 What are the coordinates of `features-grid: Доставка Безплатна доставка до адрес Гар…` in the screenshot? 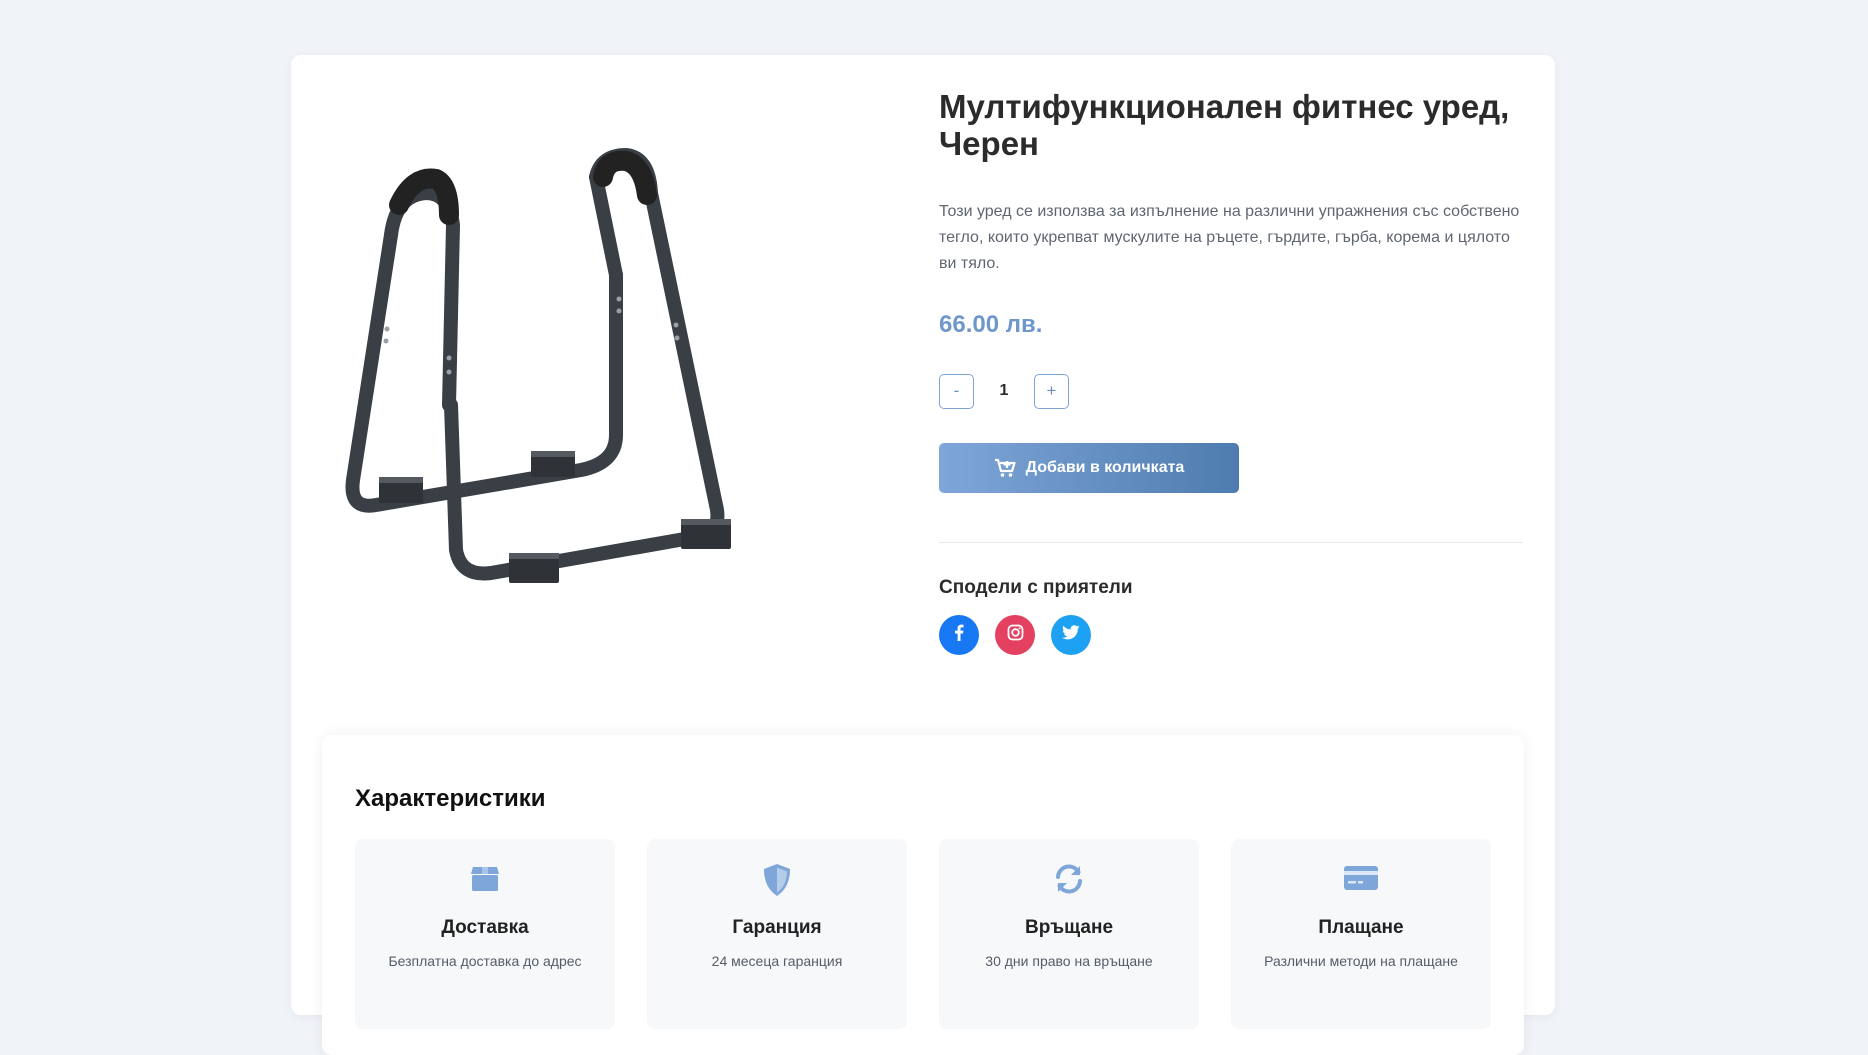 It's located at (923, 934).